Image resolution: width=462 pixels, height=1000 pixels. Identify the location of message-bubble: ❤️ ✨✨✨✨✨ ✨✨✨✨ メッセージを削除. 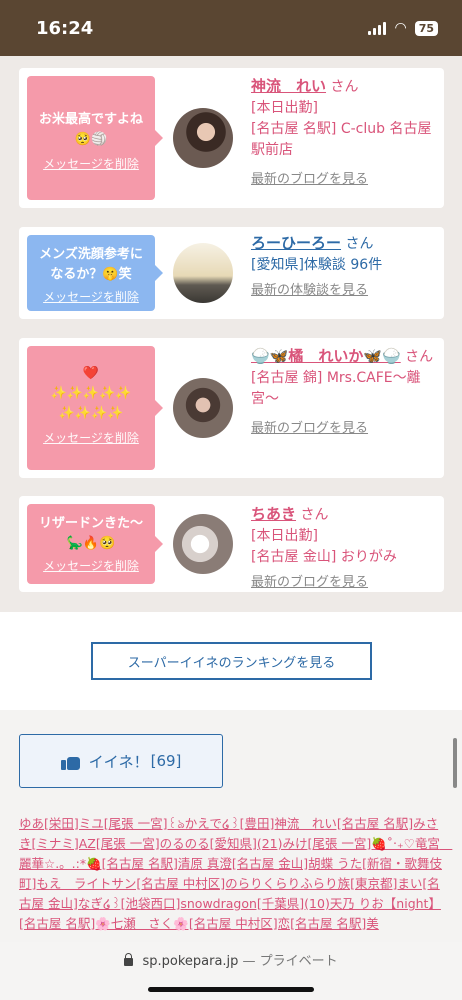
(95, 408).